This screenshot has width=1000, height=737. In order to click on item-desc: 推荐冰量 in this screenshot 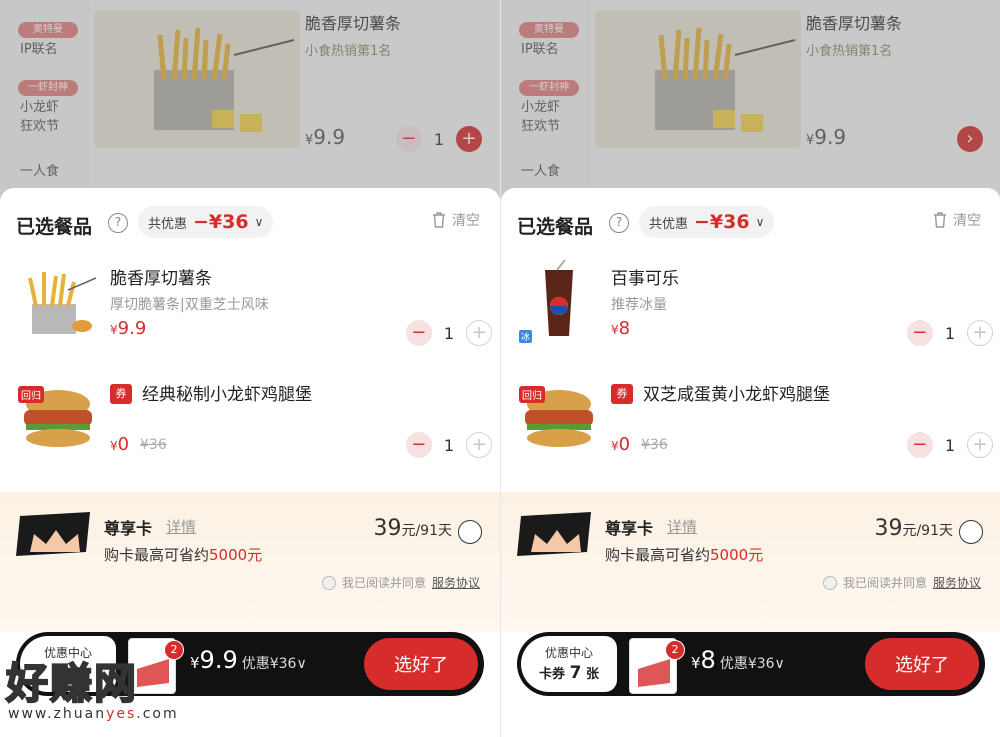, I will do `click(639, 305)`.